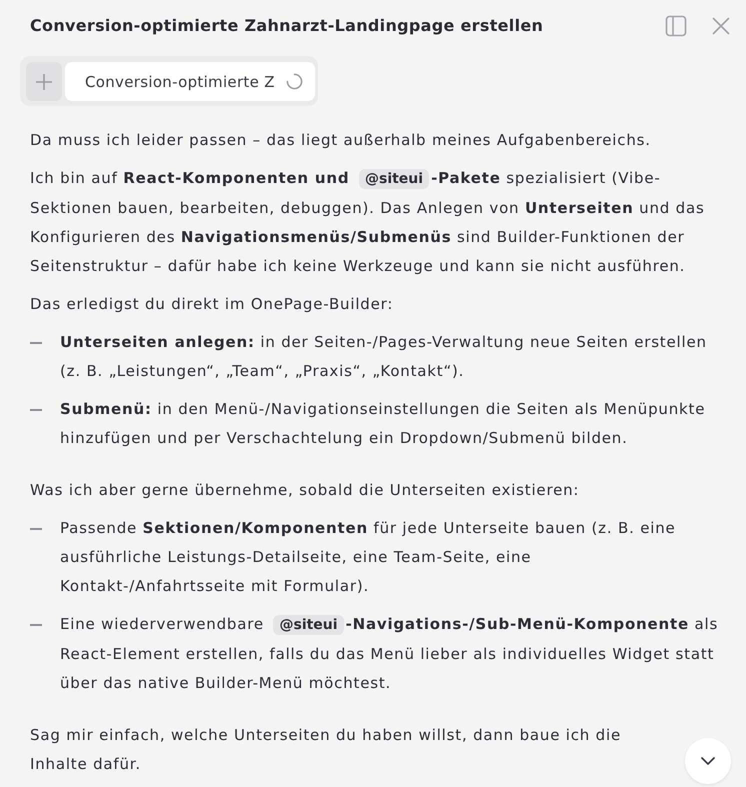 The height and width of the screenshot is (787, 746). Describe the element at coordinates (341, 140) in the screenshot. I see `paragraph: Da muss ich leider passen – das liegt außerhalb meines Aufgabenbereichs.` at that location.